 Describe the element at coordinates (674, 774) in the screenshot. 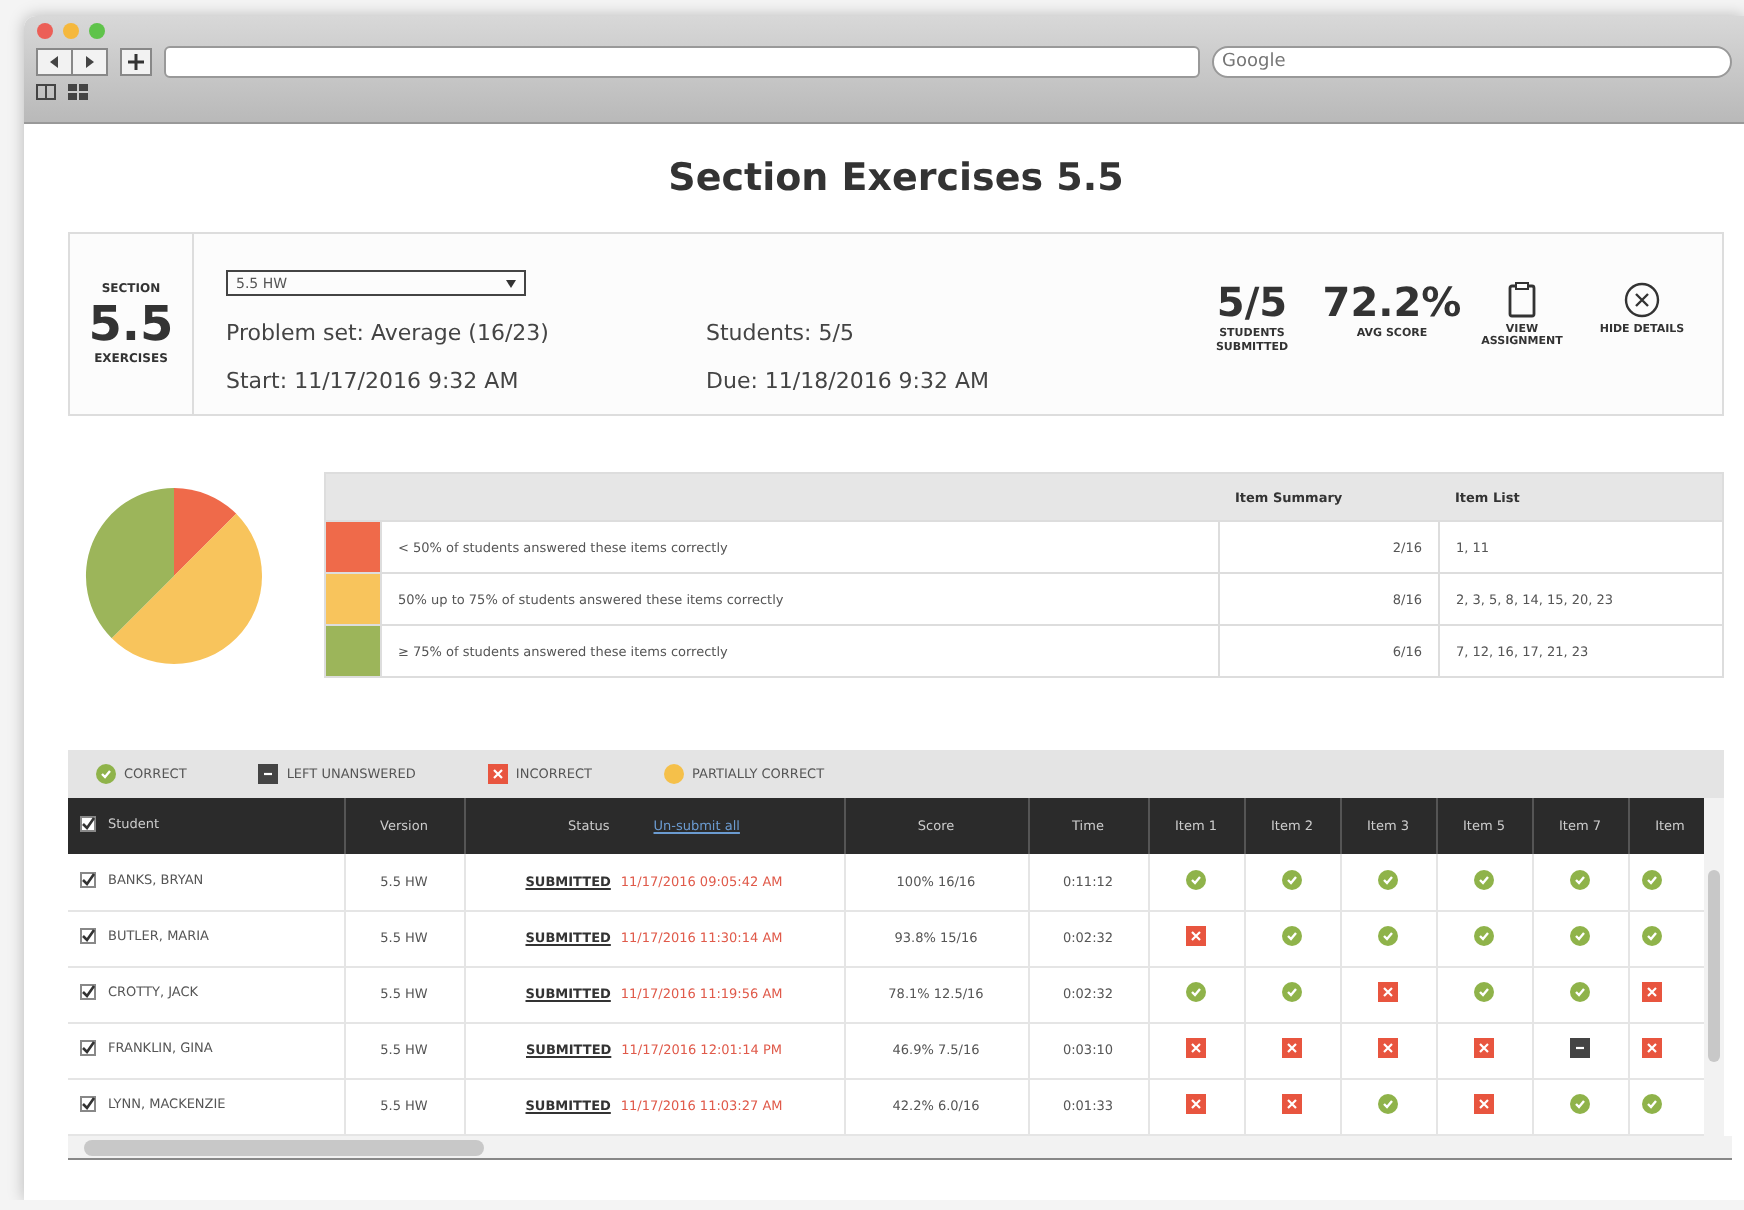

I see `half-circle-icon` at that location.